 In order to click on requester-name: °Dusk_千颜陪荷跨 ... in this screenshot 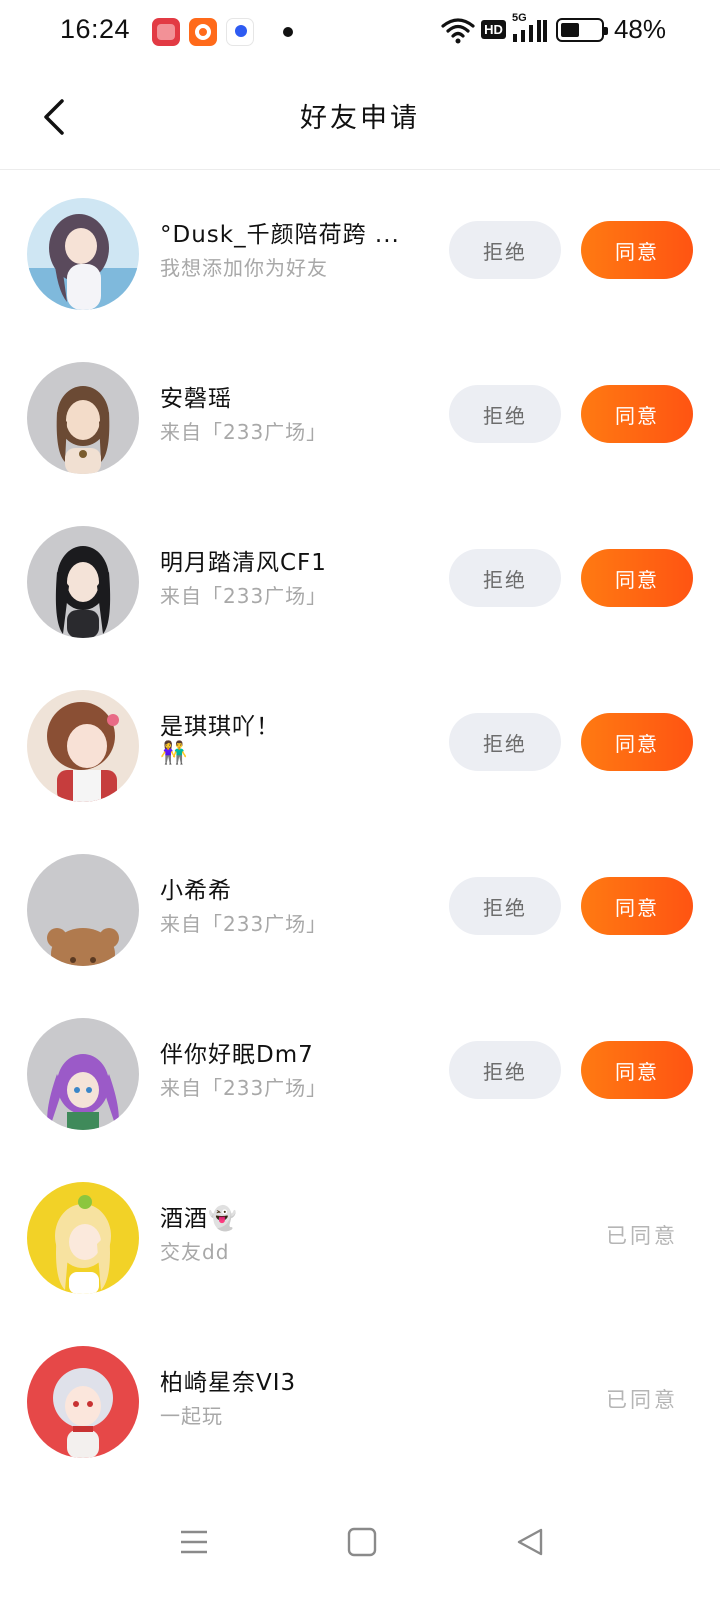, I will do `click(280, 235)`.